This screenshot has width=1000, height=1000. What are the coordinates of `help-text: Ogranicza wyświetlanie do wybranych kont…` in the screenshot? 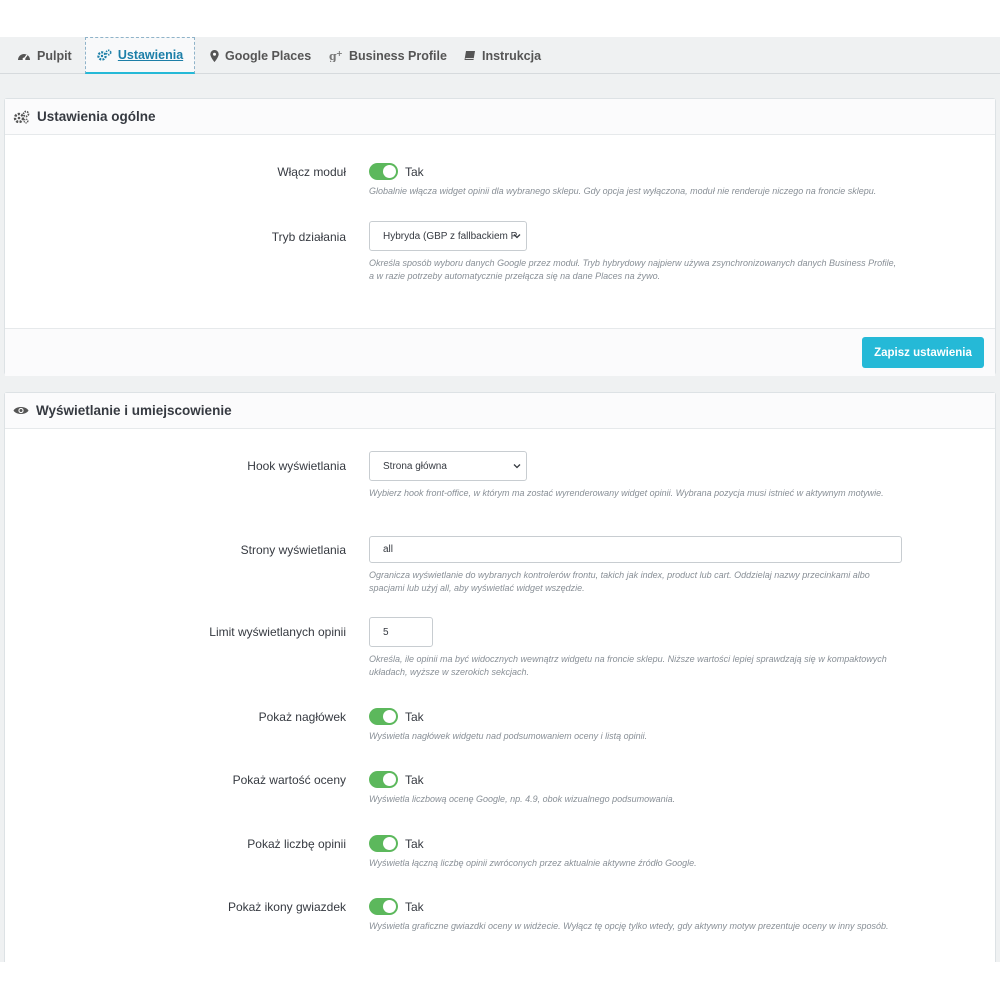 It's located at (619, 581).